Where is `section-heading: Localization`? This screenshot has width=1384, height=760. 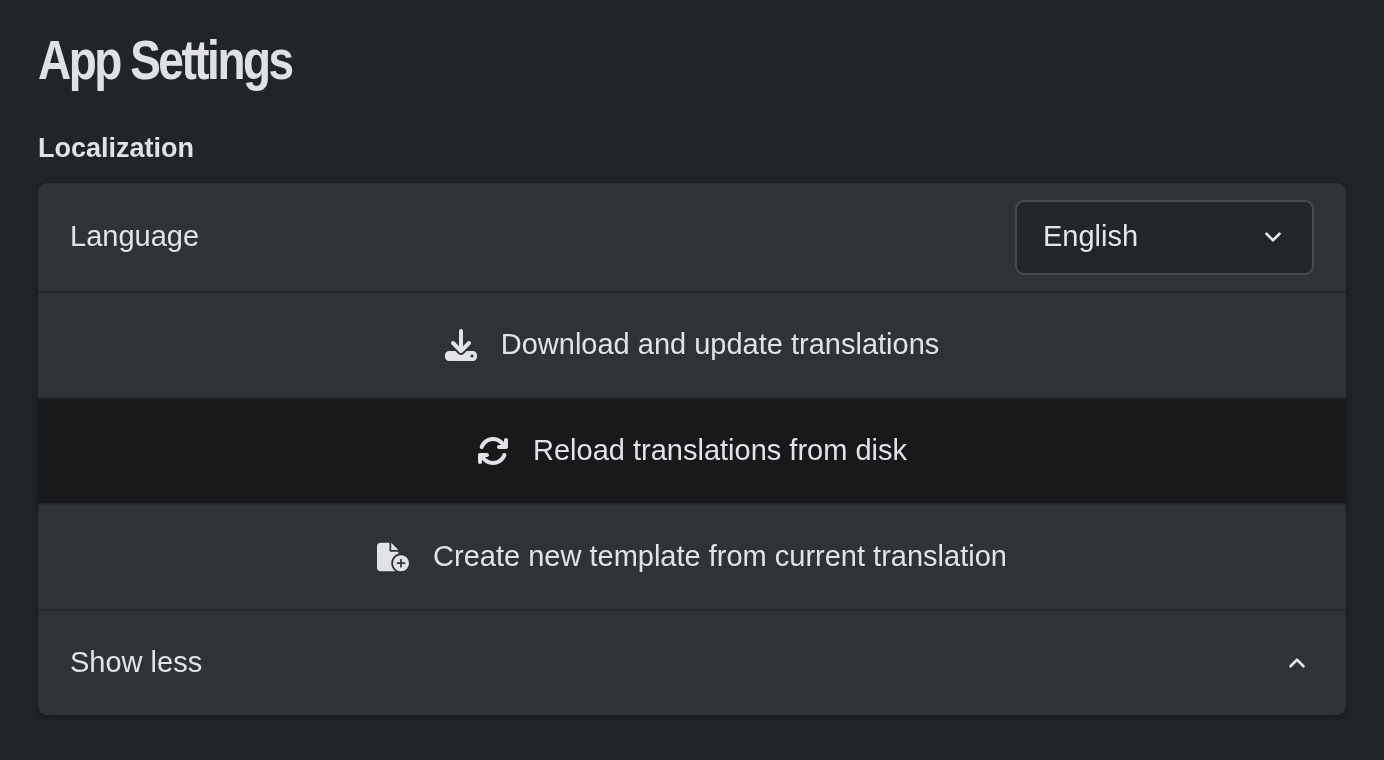 section-heading: Localization is located at coordinates (116, 148).